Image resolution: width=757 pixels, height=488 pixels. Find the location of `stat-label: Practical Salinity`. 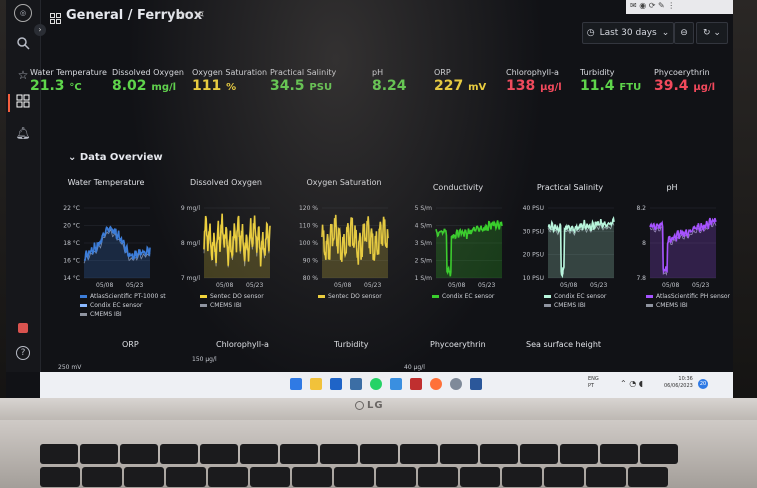

stat-label: Practical Salinity is located at coordinates (303, 72).